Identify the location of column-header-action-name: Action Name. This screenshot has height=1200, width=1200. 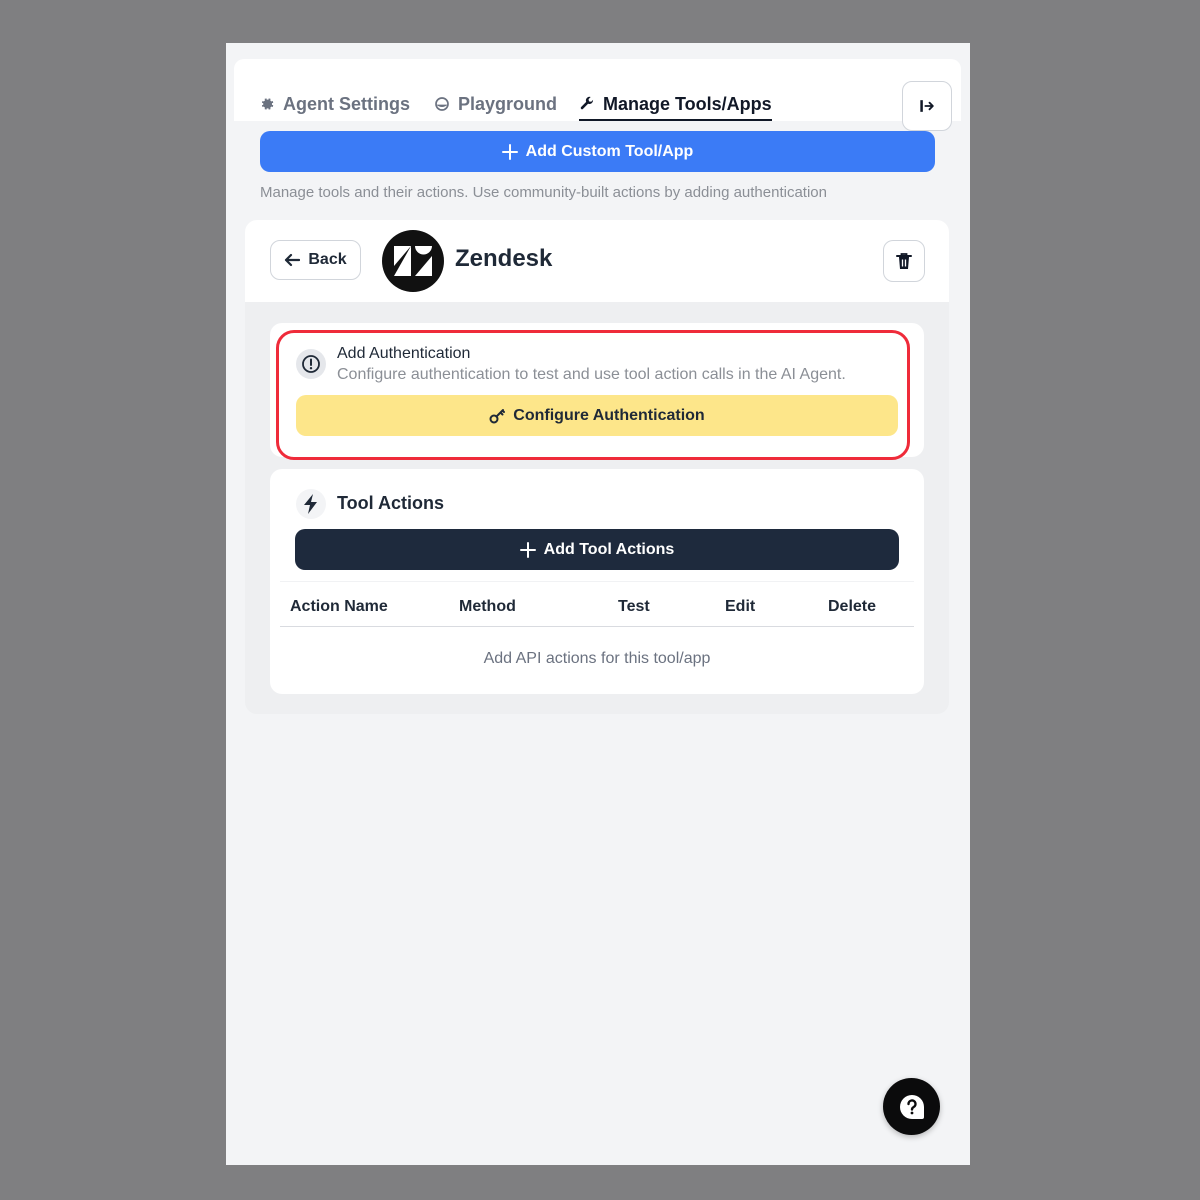
(339, 606).